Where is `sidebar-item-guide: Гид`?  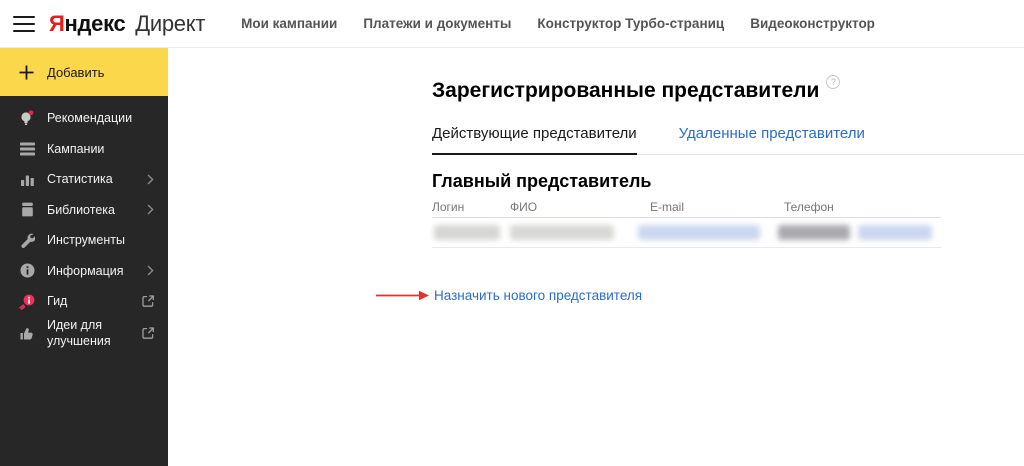
sidebar-item-guide: Гид is located at coordinates (84, 301).